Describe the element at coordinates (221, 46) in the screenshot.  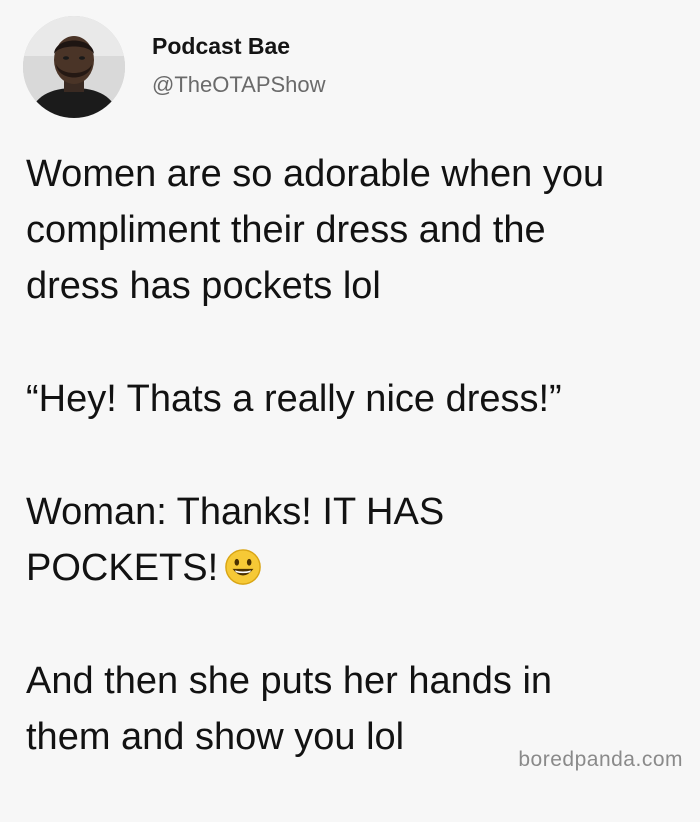
I see `author-display-name: Podcast Bae` at that location.